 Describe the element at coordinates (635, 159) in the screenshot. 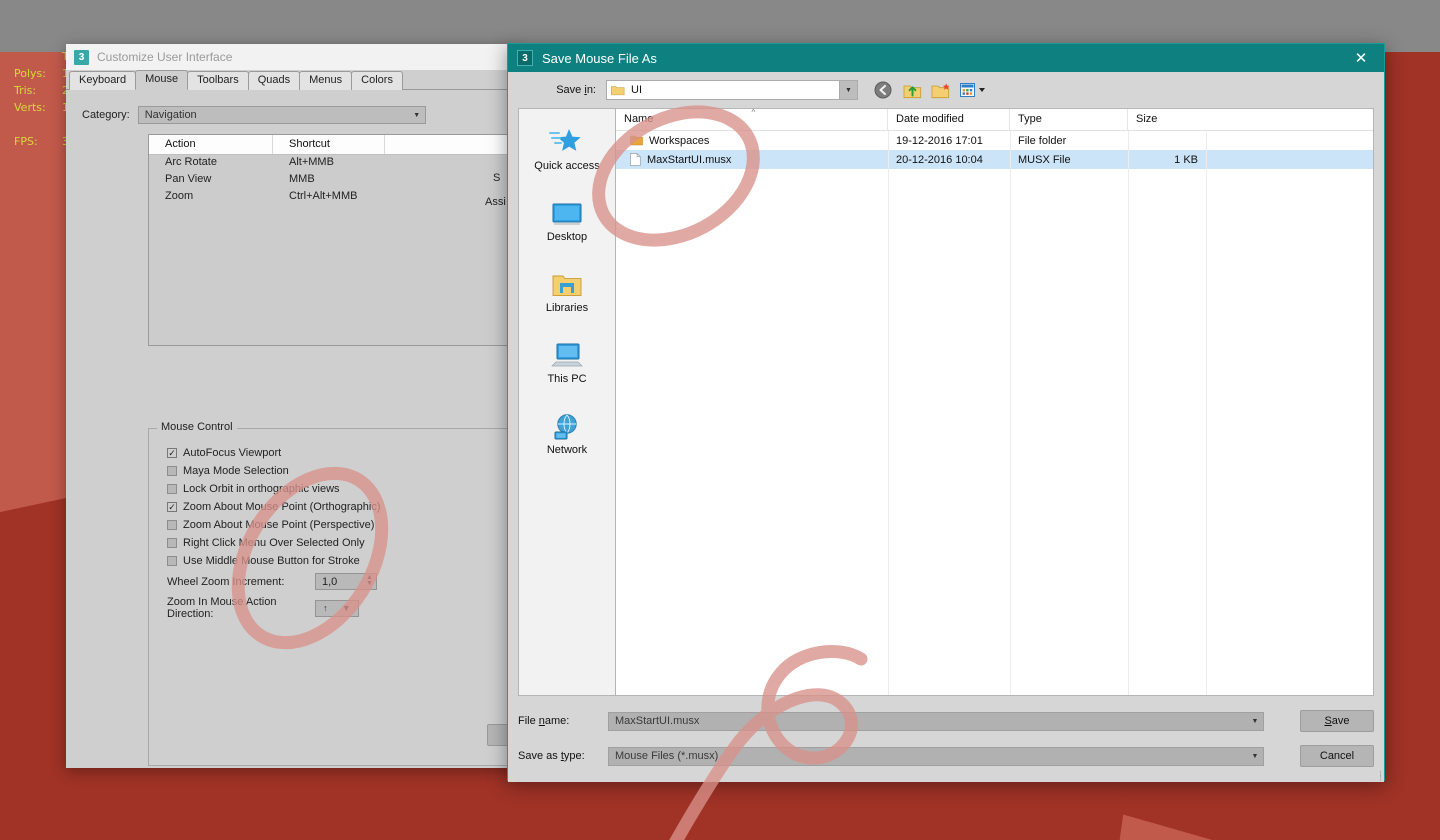

I see `file-icon` at that location.